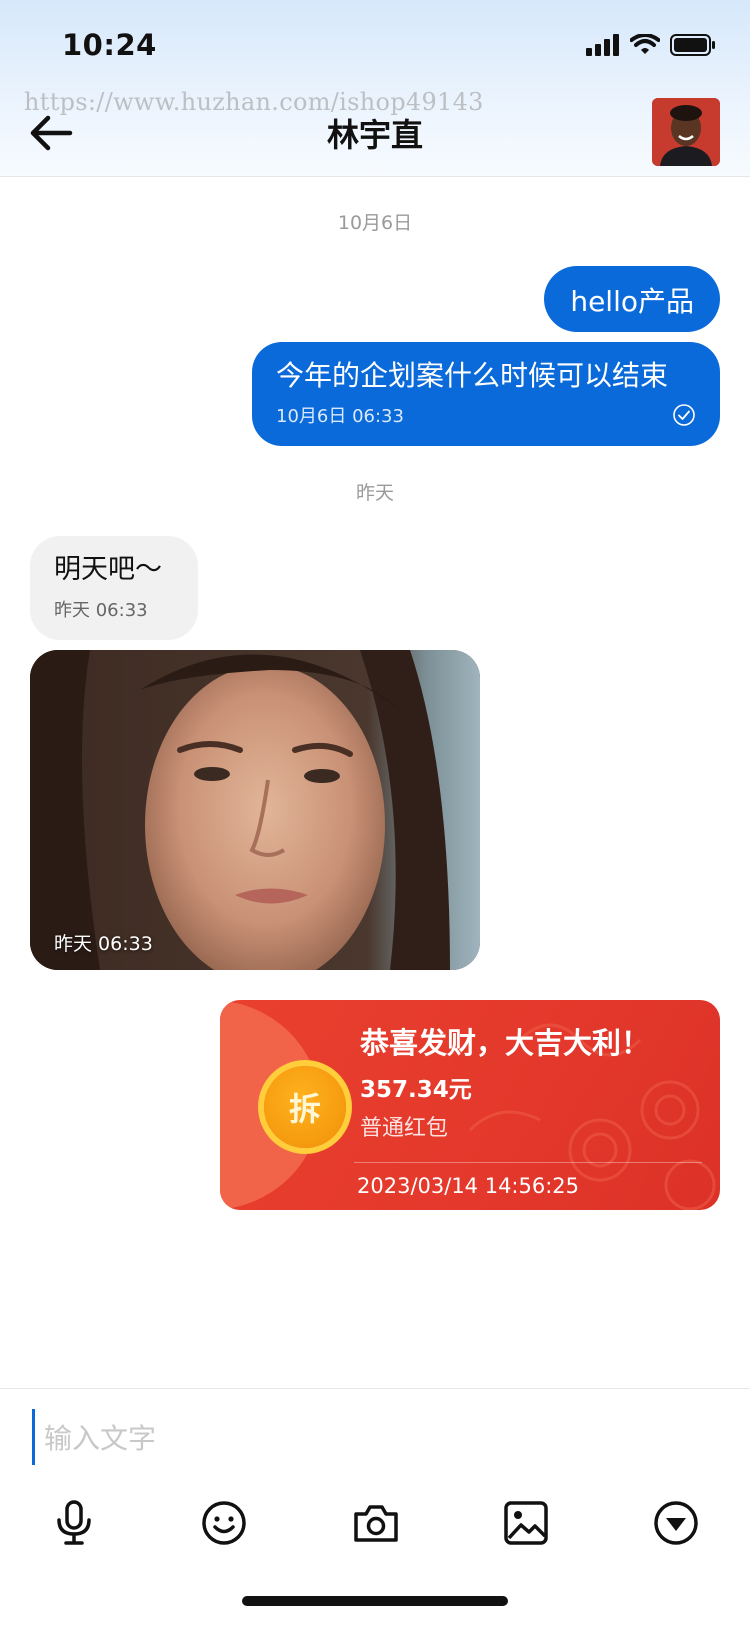 The height and width of the screenshot is (1625, 750). Describe the element at coordinates (108, 569) in the screenshot. I see `message-text: 明天吧～` at that location.